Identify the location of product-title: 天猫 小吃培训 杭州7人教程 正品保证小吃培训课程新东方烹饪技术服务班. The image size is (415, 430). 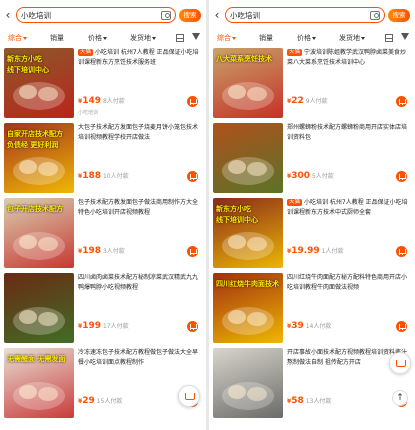
(140, 67).